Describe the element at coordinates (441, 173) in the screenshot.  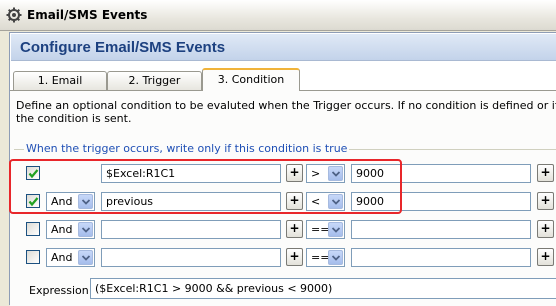
I see `row-1-right-operand-field: 9000` at that location.